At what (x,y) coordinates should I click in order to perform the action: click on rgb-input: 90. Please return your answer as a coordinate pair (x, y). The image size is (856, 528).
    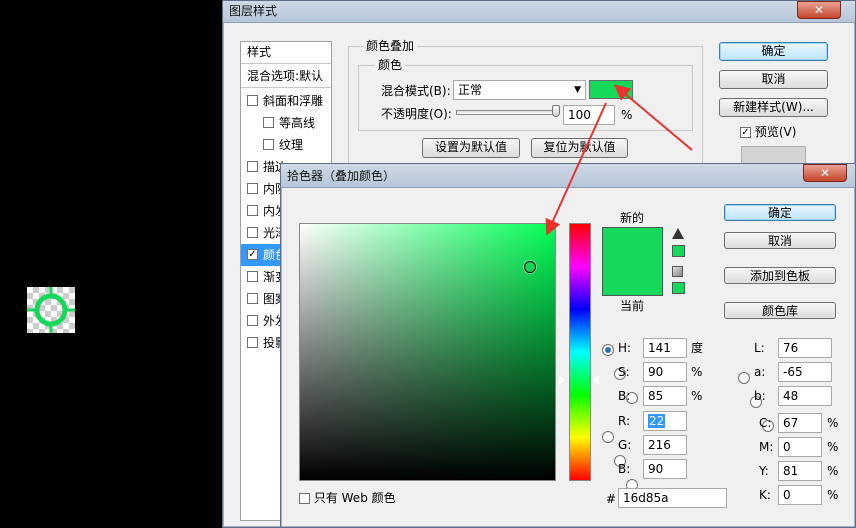
    Looking at the image, I should click on (665, 469).